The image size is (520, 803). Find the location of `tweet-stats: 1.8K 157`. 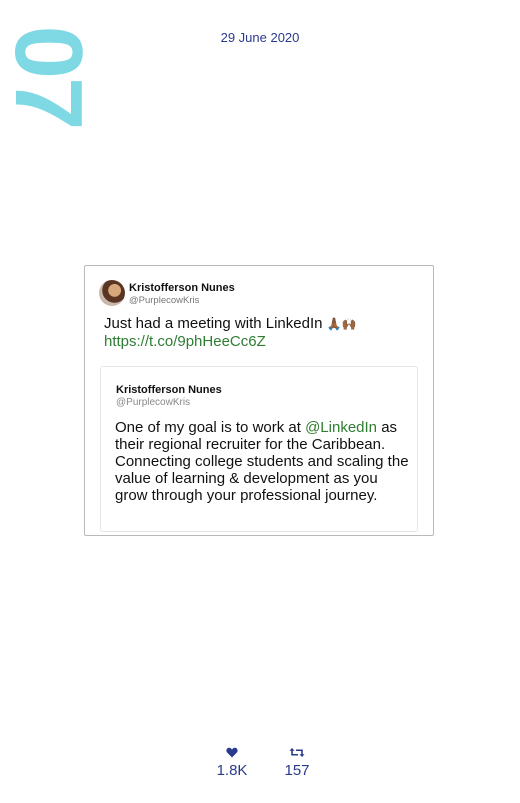

tweet-stats: 1.8K 157 is located at coordinates (260, 766).